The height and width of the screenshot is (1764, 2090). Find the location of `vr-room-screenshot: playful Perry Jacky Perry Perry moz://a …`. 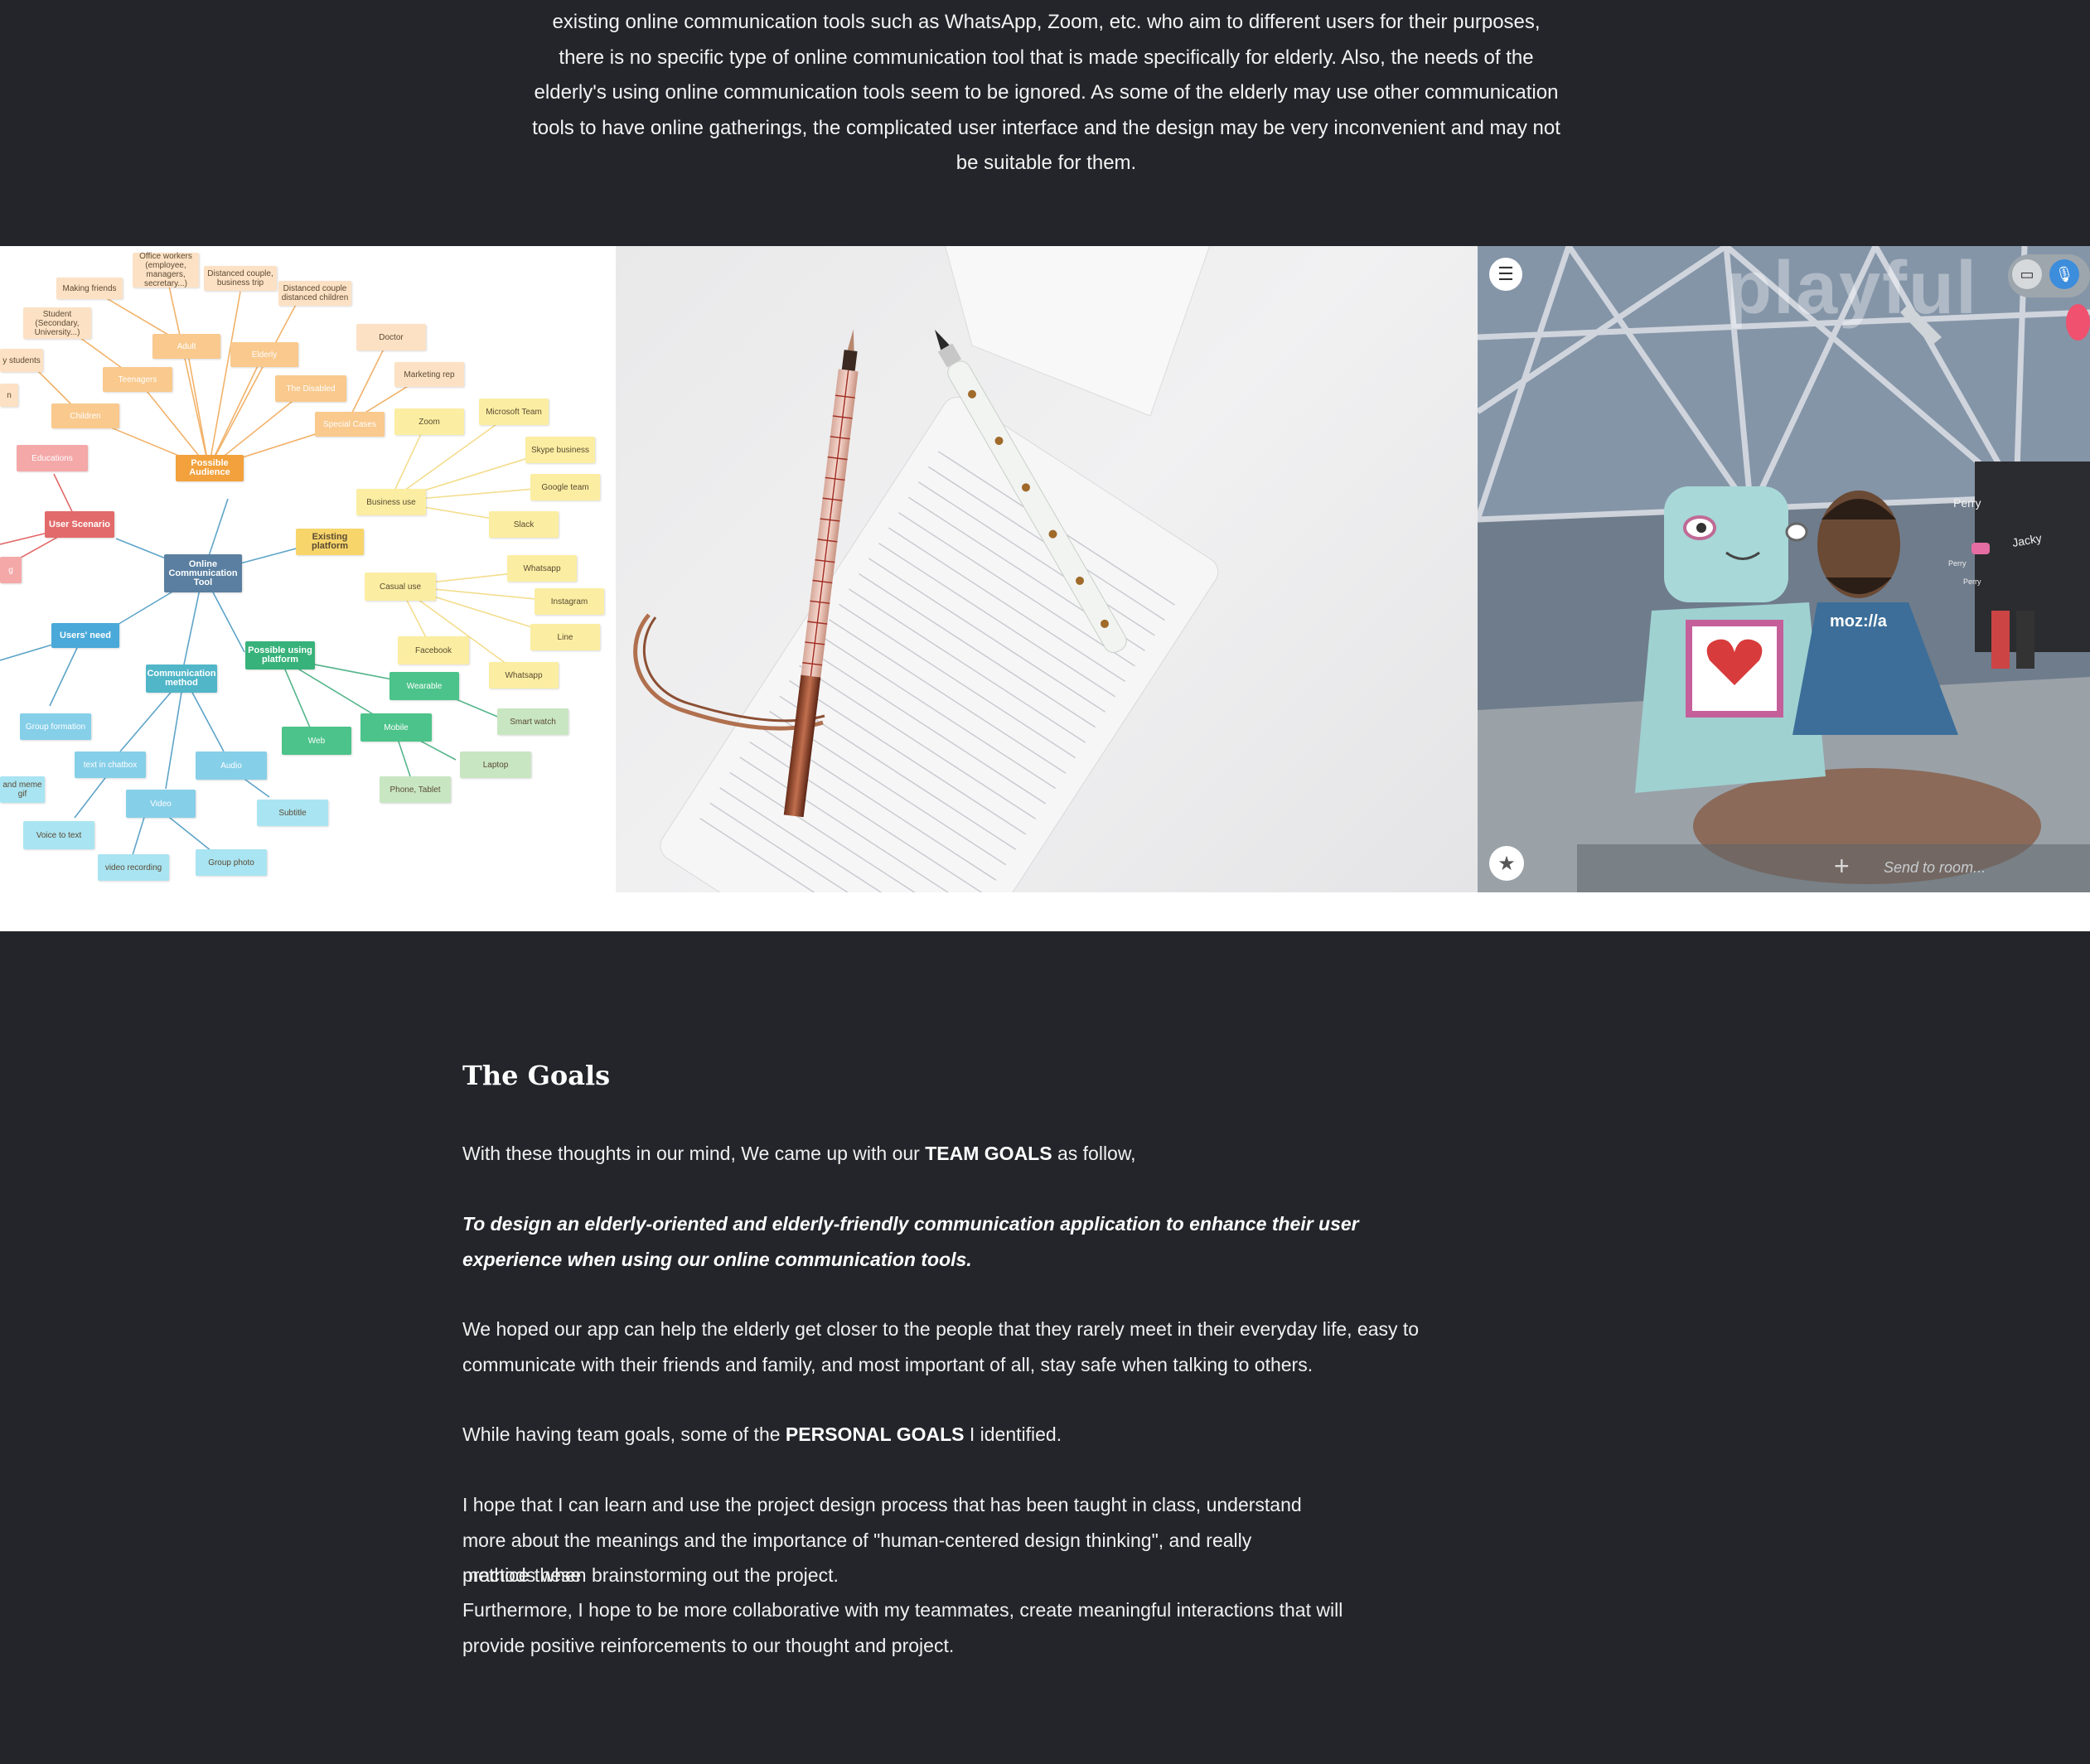

vr-room-screenshot: playful Perry Jacky Perry Perry moz://a … is located at coordinates (1784, 569).